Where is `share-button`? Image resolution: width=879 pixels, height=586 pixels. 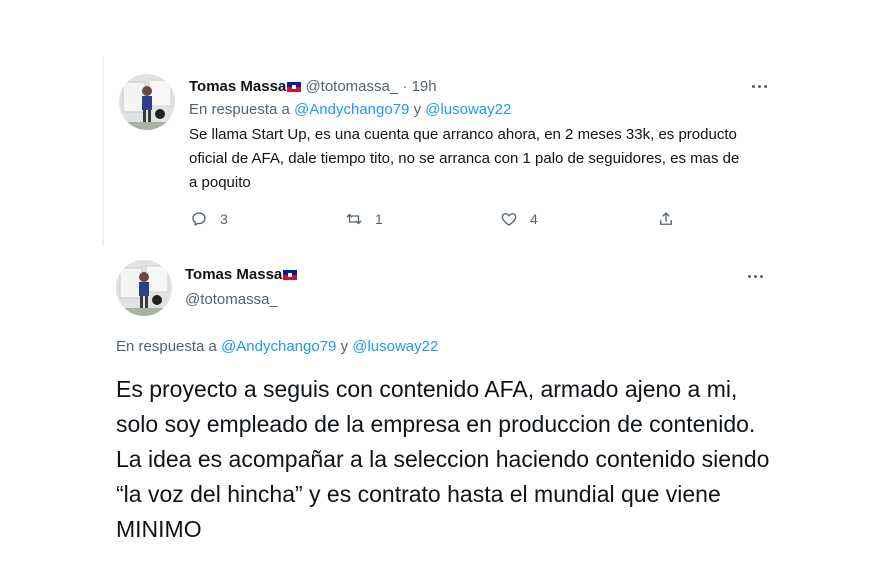 share-button is located at coordinates (666, 219).